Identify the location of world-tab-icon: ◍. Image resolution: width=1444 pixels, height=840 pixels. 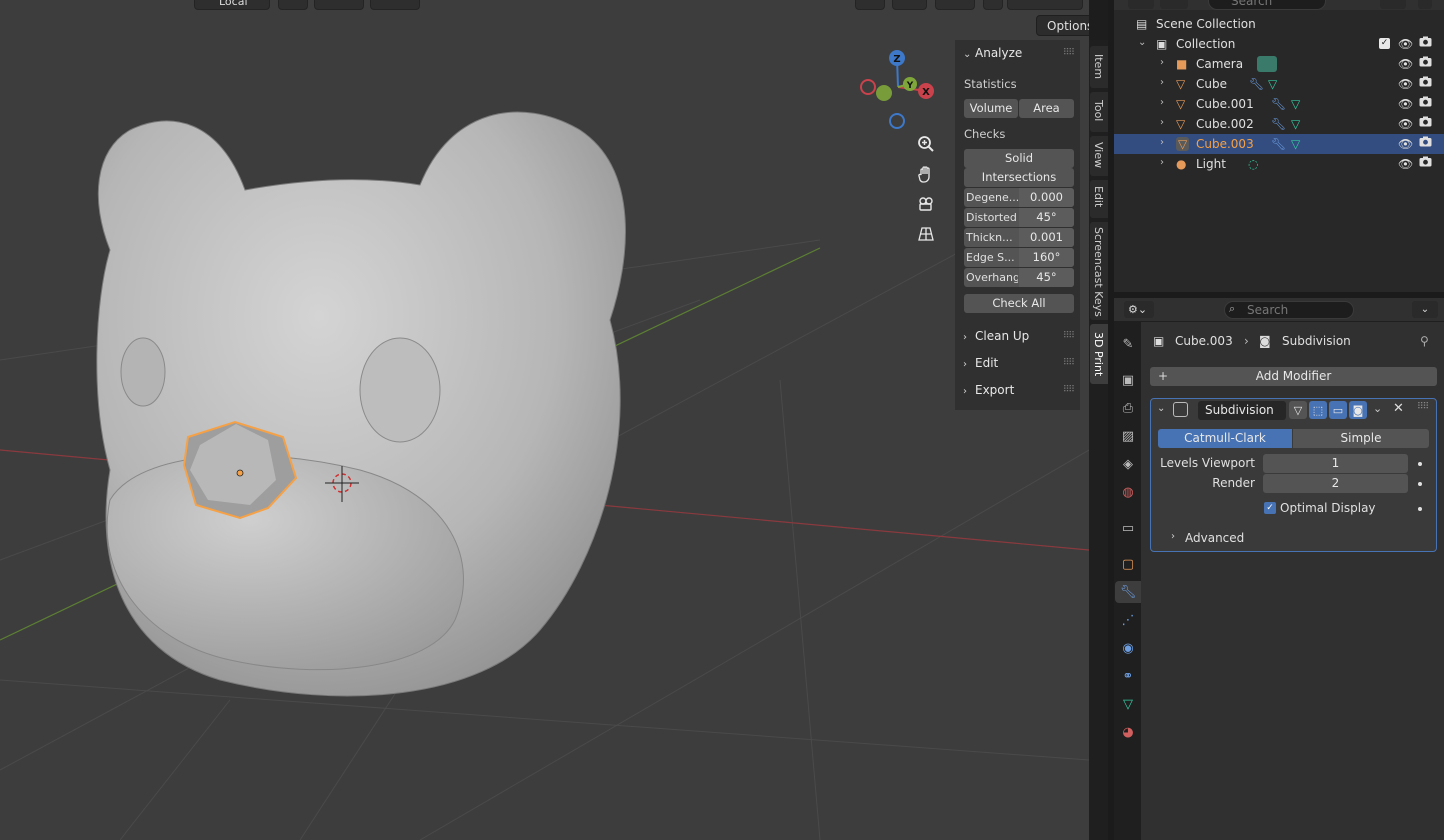
(1128, 492).